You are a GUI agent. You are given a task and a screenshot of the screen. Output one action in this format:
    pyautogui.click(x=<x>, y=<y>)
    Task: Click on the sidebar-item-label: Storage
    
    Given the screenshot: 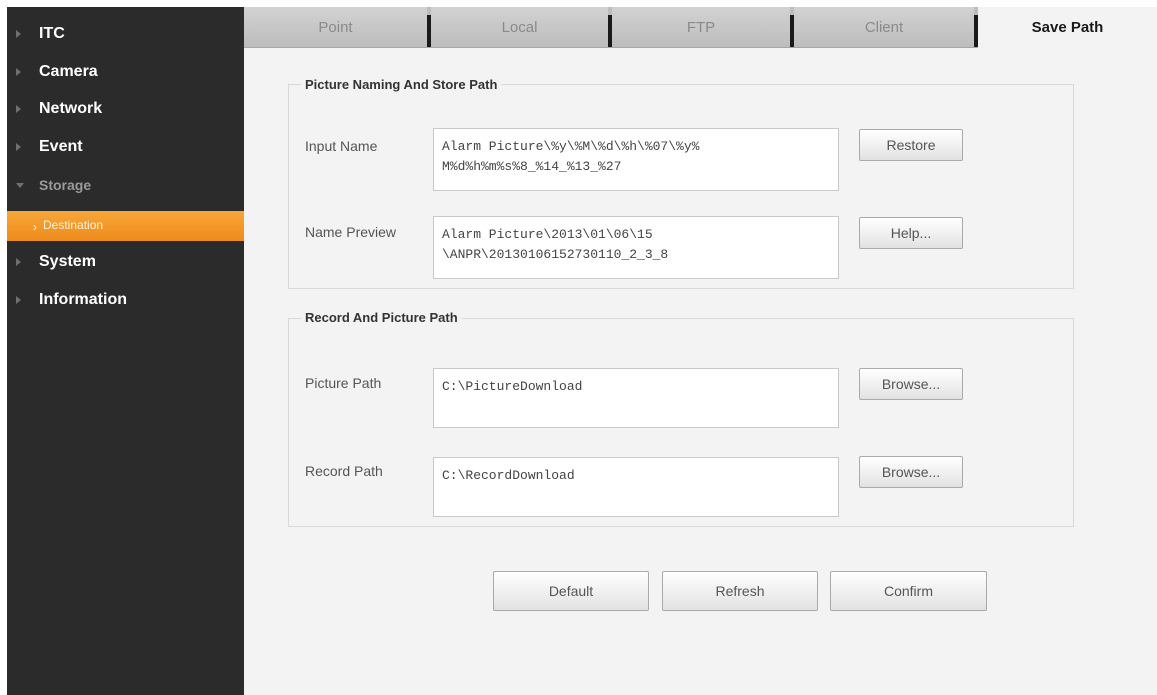 What is the action you would take?
    pyautogui.click(x=65, y=185)
    